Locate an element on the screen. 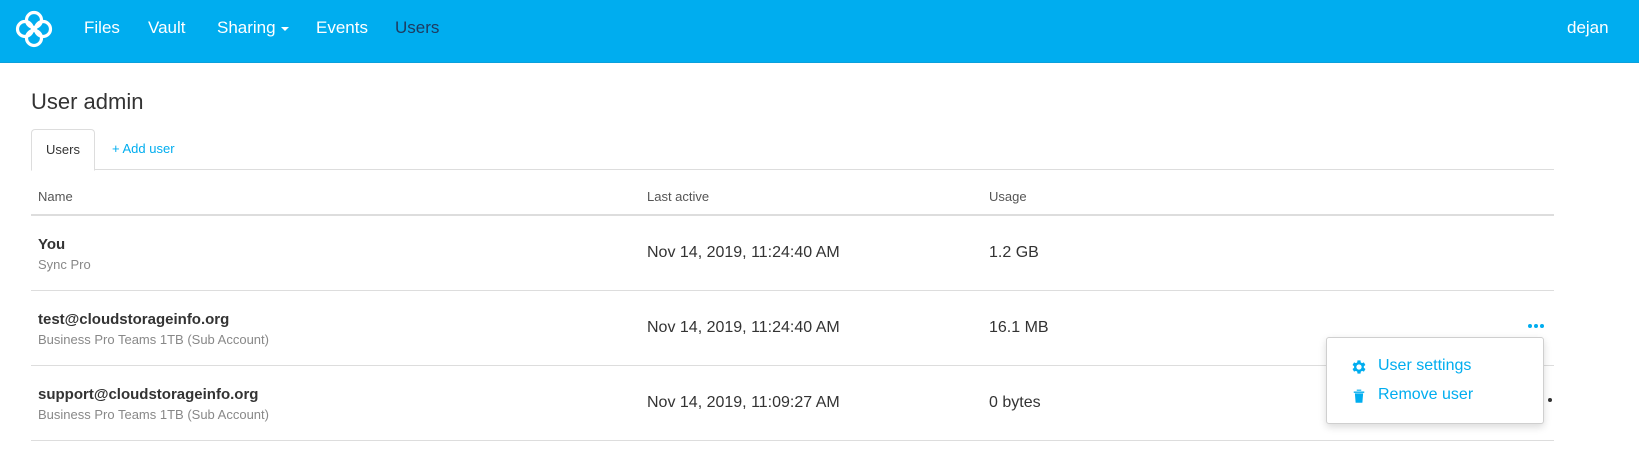 The width and height of the screenshot is (1639, 467). user-name: test@cloudstorageinfo.org is located at coordinates (134, 319).